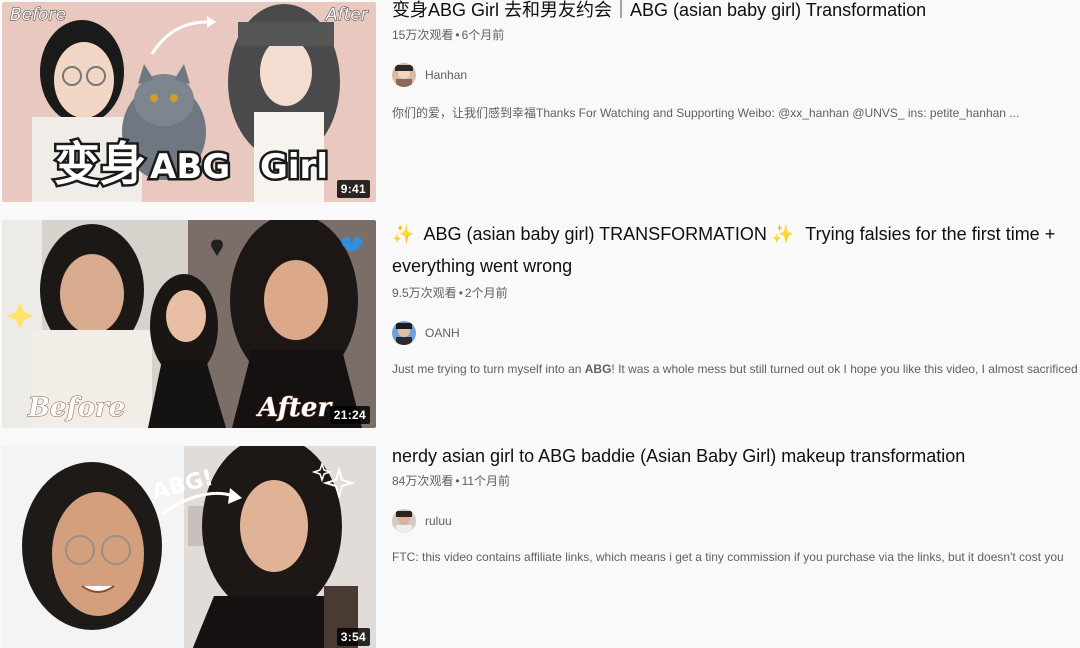 The image size is (1080, 648). I want to click on thumbnail-image: Before After, so click(189, 324).